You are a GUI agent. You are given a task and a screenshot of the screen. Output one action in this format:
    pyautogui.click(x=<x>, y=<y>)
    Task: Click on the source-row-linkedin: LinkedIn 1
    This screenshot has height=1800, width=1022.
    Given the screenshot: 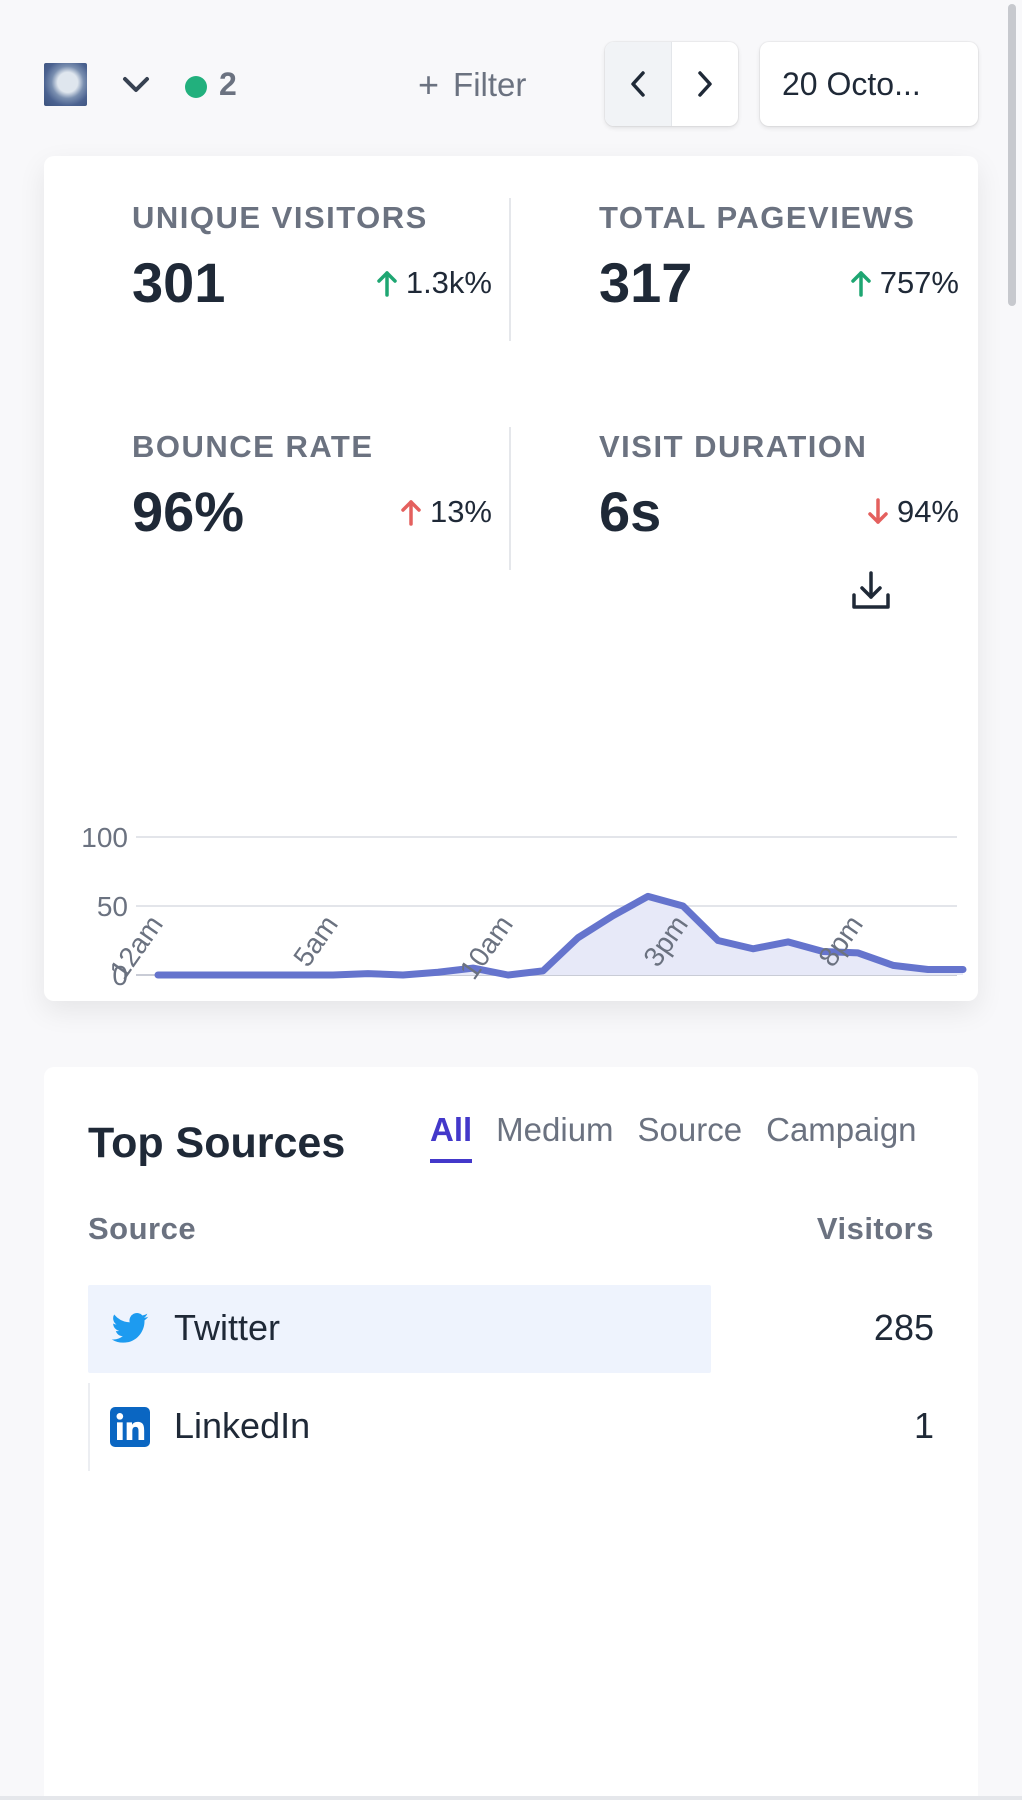 What is the action you would take?
    pyautogui.click(x=511, y=1427)
    